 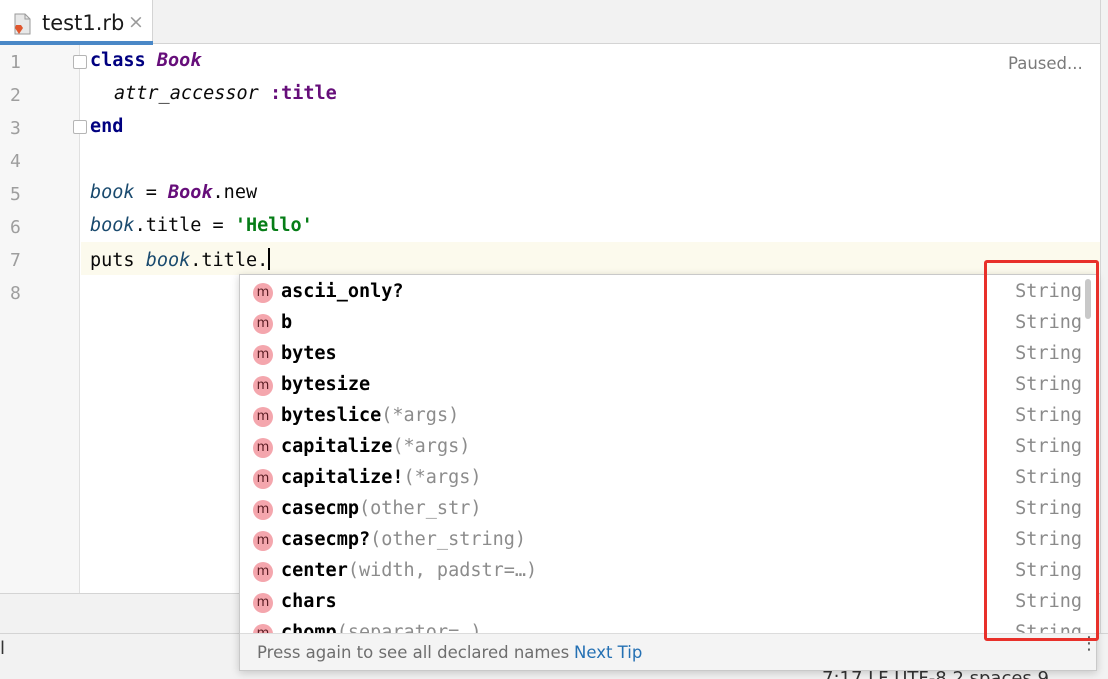 I want to click on tab-label: test1.rb, so click(x=83, y=23).